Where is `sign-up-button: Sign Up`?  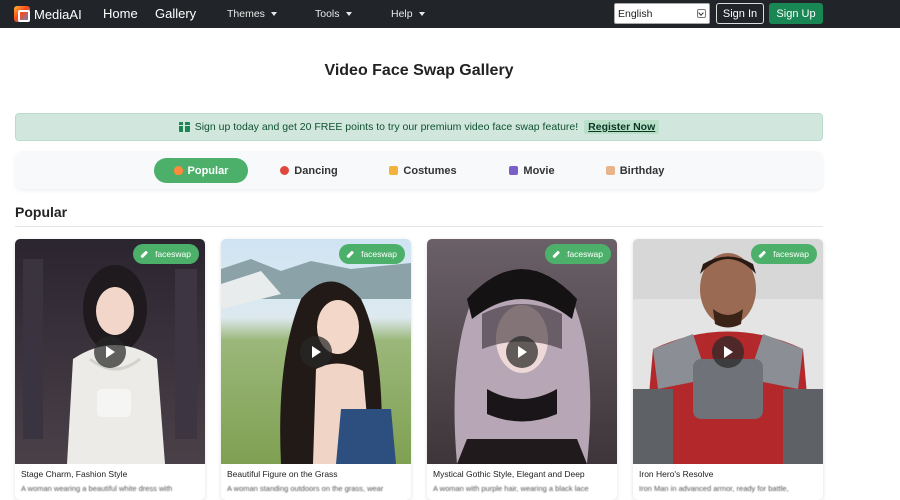 sign-up-button: Sign Up is located at coordinates (796, 13).